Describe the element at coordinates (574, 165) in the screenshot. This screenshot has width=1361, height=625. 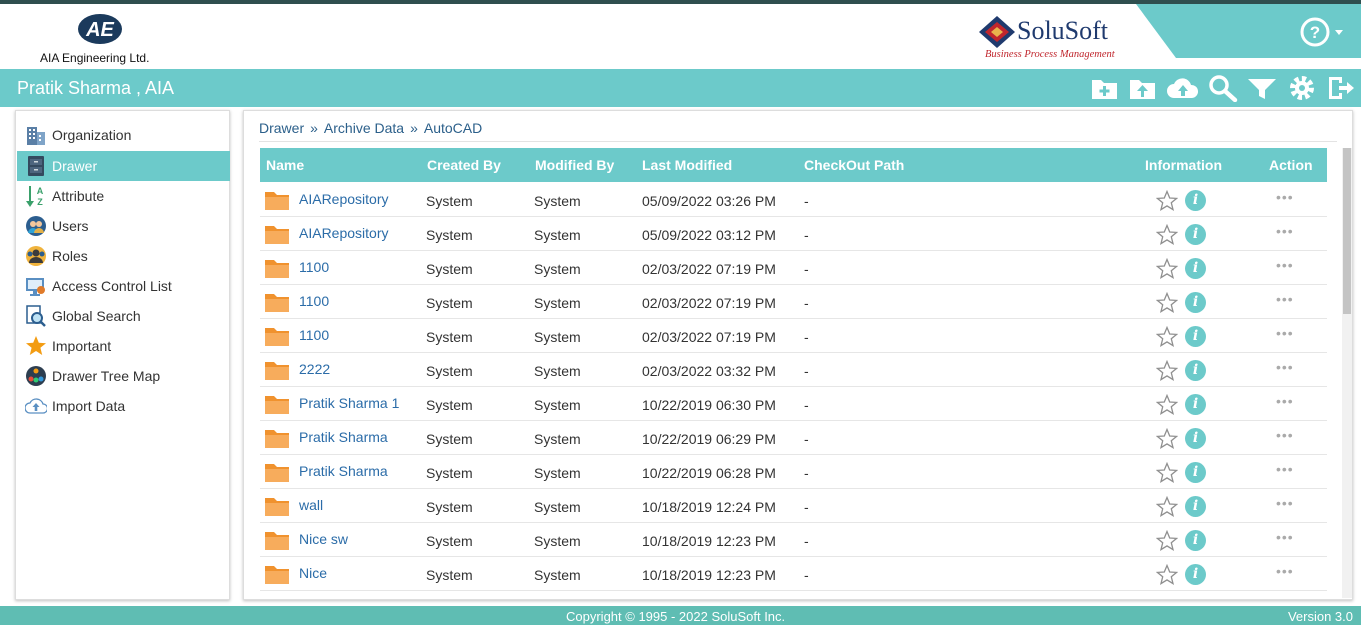
I see `column-header-modified-by: Modified By` at that location.